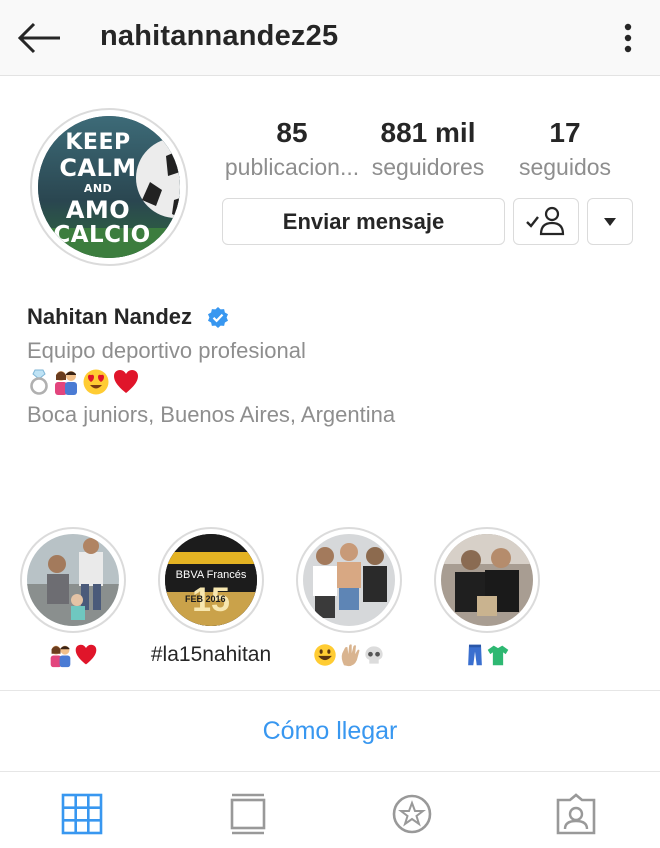 This screenshot has height=848, width=660. I want to click on wave-hand-emoji, so click(350, 655).